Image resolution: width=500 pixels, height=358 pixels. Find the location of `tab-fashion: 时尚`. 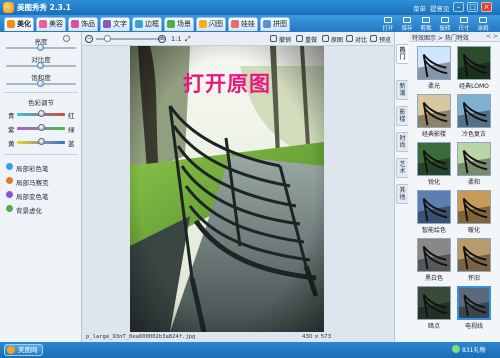

tab-fashion: 时尚 is located at coordinates (402, 142).